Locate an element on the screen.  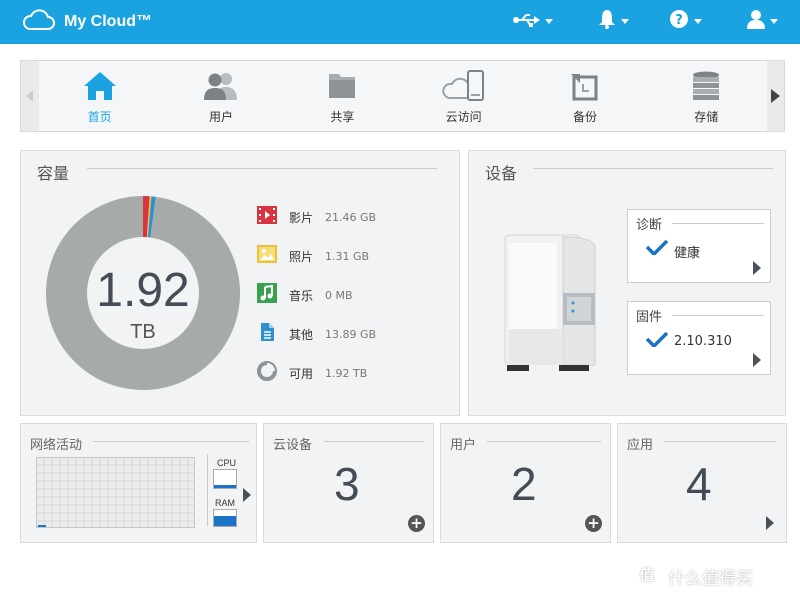
cloud-devices-title: 云设备 is located at coordinates (293, 445).